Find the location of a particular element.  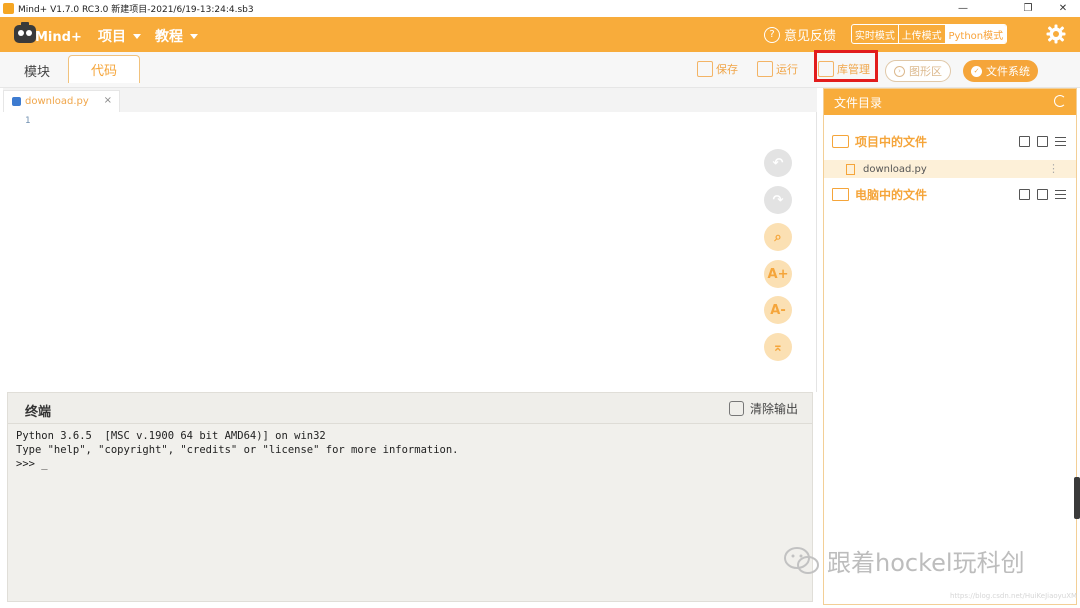

file-directory-header: 文件目录 is located at coordinates (950, 102).